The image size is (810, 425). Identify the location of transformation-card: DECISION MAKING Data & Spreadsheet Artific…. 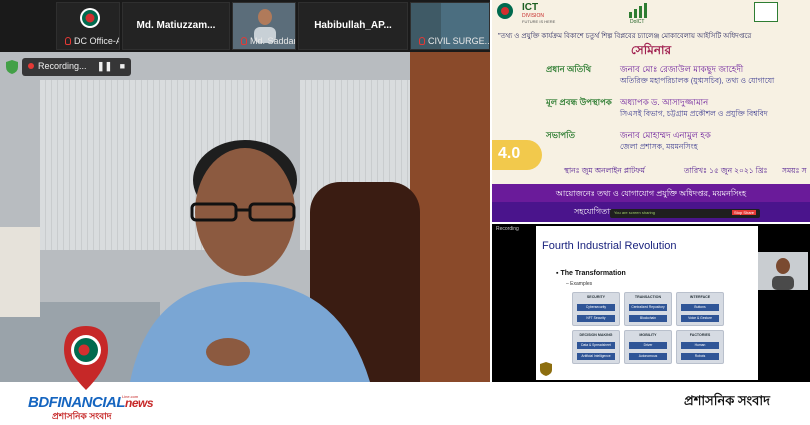
(596, 347).